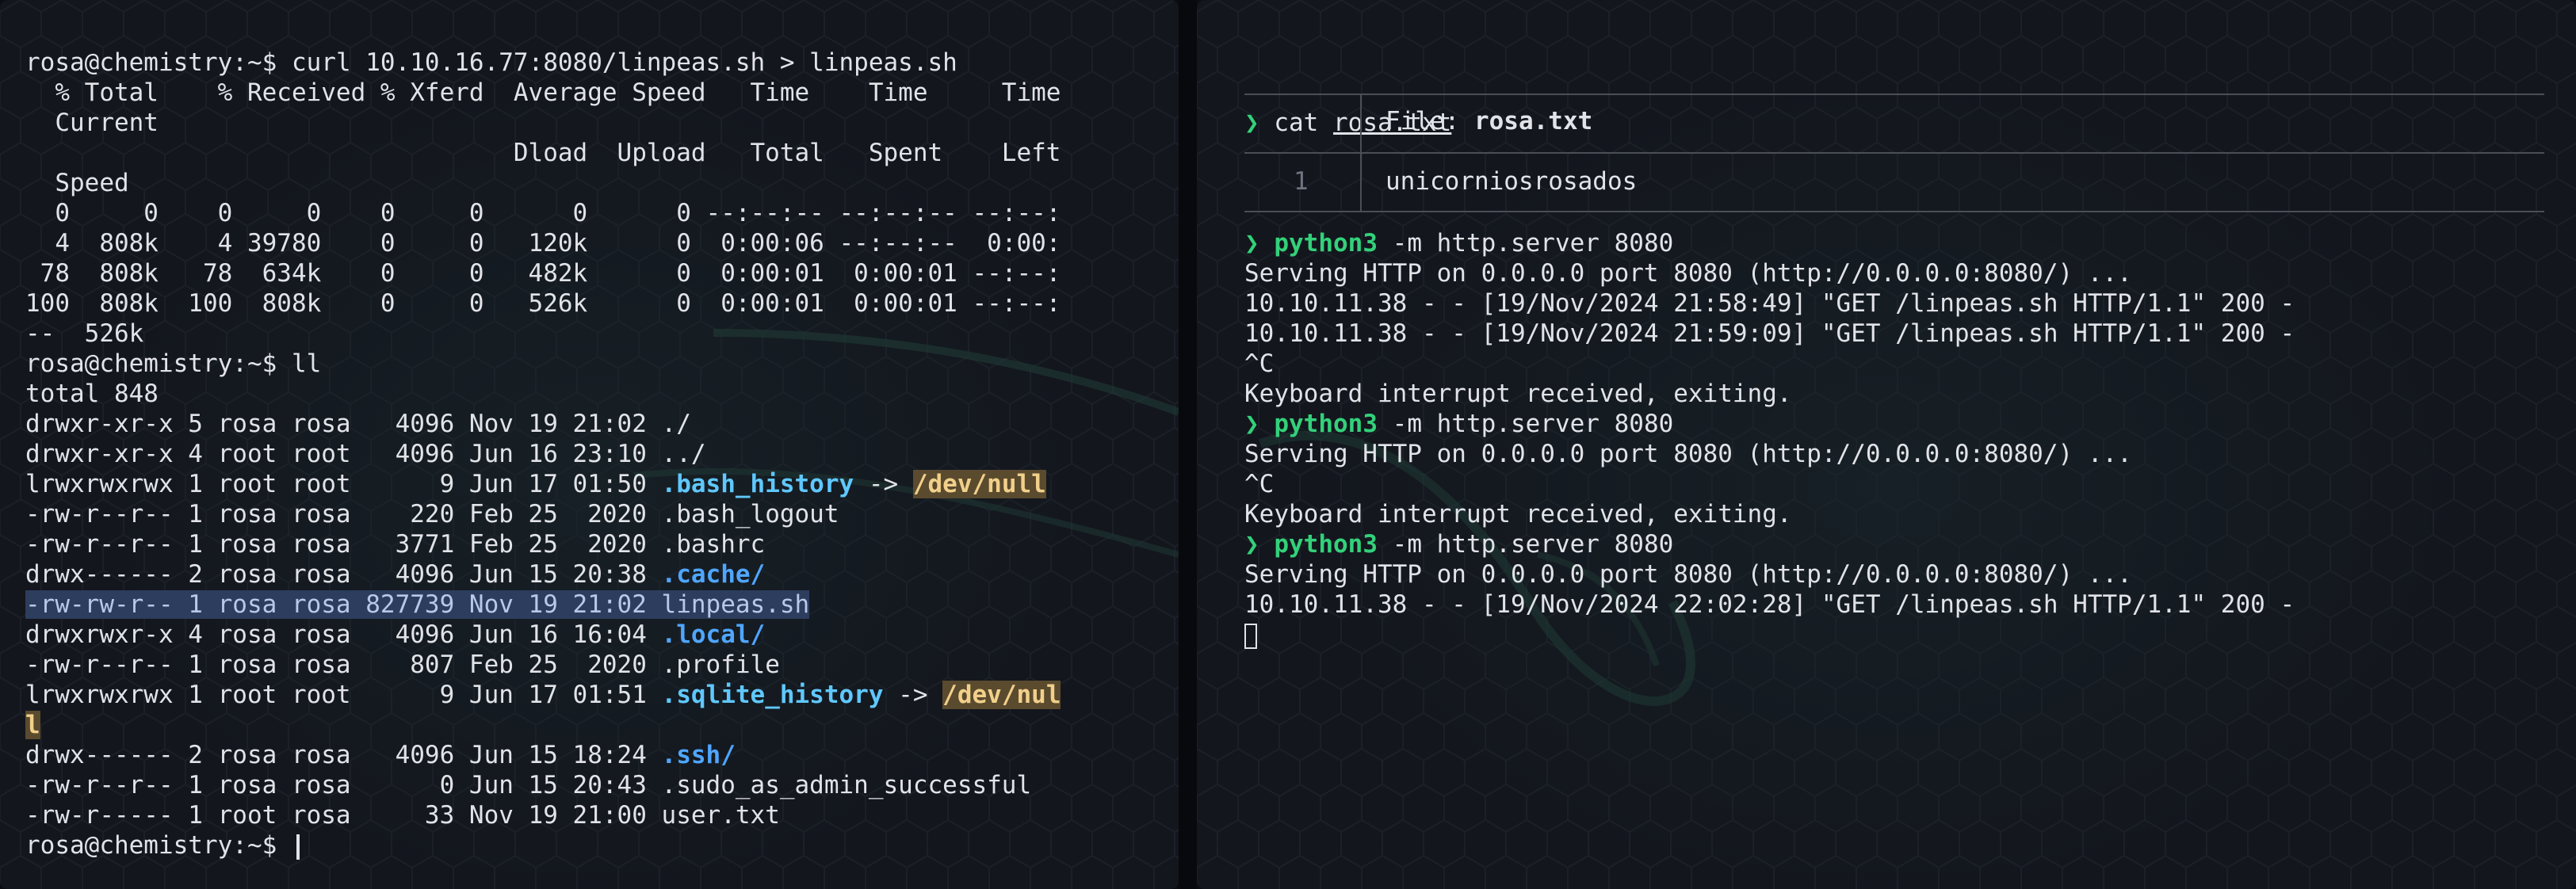 The height and width of the screenshot is (889, 2576). Describe the element at coordinates (735, 604) in the screenshot. I see `file-name: linpeas.sh` at that location.